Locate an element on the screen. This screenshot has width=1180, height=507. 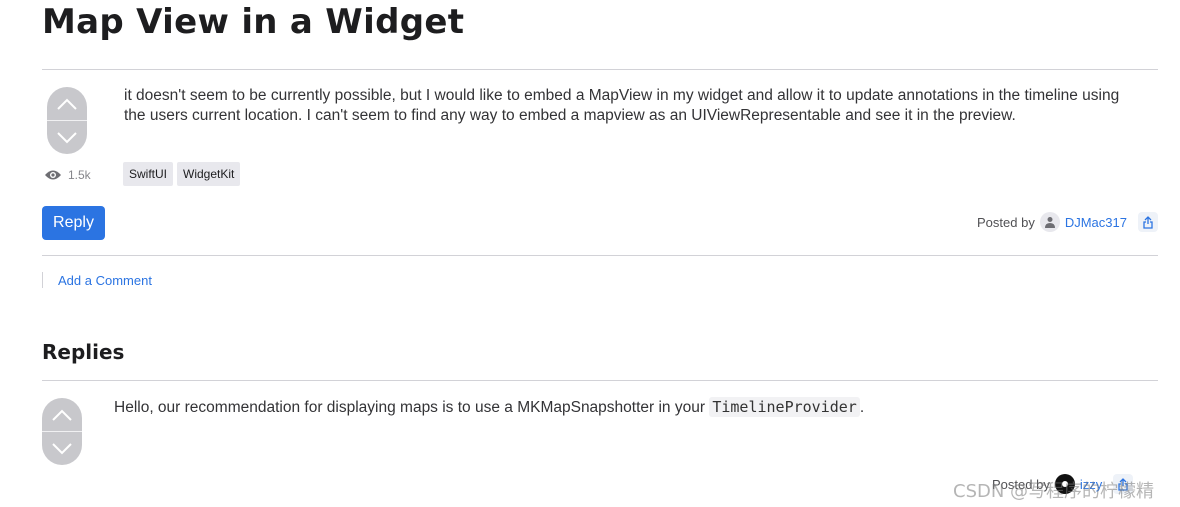
add-comment-link: Add a Comment is located at coordinates (105, 280).